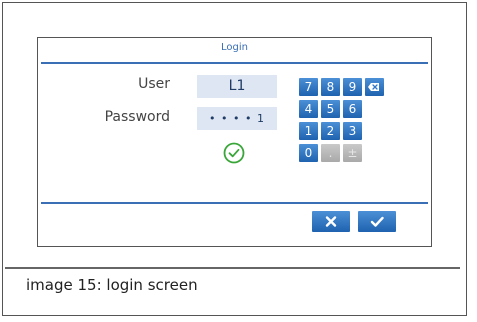  What do you see at coordinates (234, 203) in the screenshot?
I see `footer-divider` at bounding box center [234, 203].